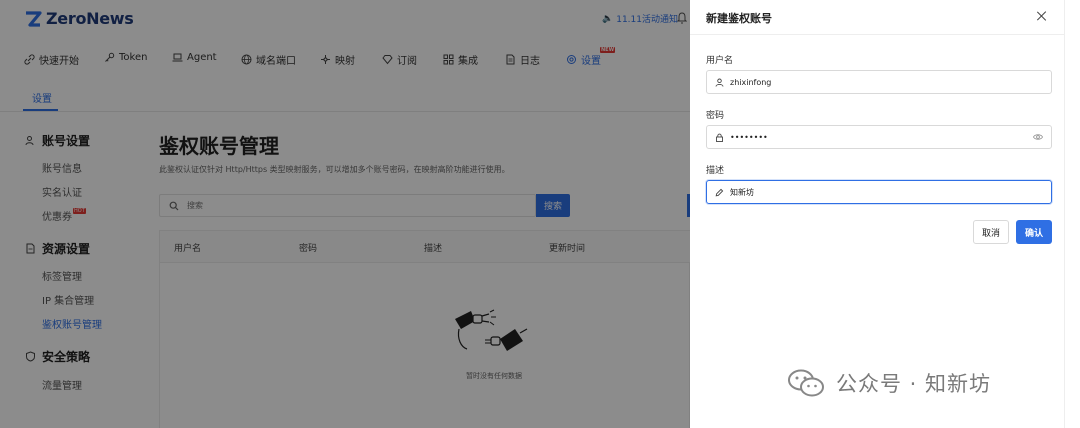 This screenshot has width=1080, height=428. I want to click on confirm-button: 确认, so click(1034, 232).